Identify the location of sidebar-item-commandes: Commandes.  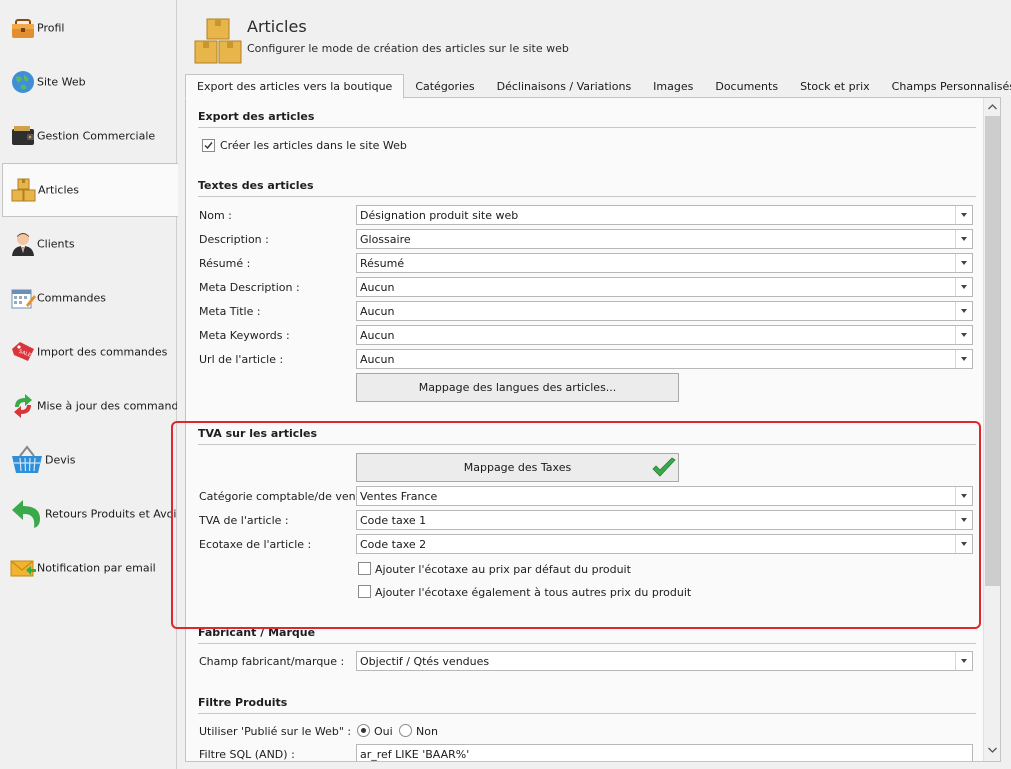
(89, 298).